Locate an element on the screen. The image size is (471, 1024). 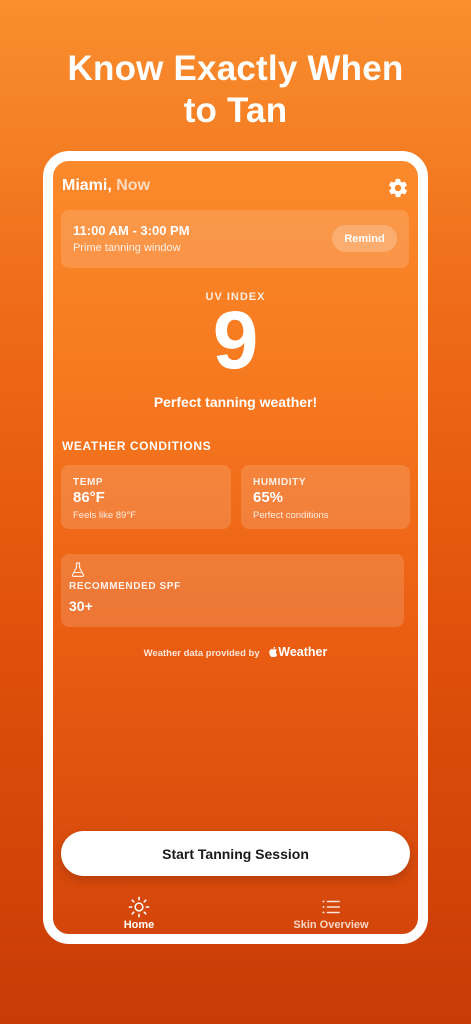
location-time: Now is located at coordinates (133, 185).